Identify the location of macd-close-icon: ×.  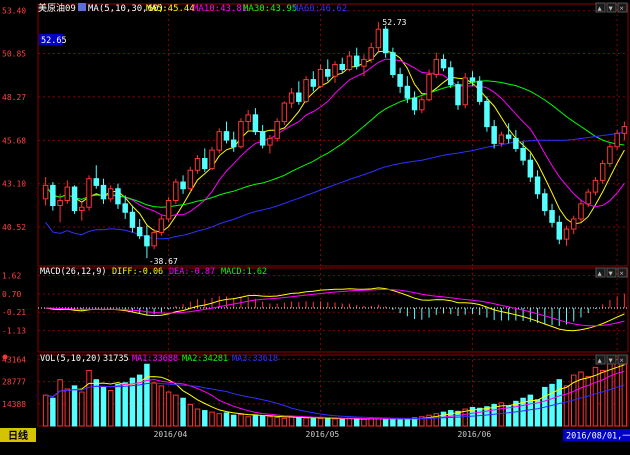
(622, 274).